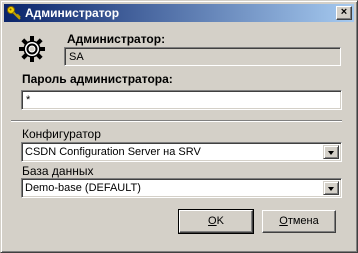 This screenshot has width=358, height=253. I want to click on password-label: Пароль администратора:, so click(97, 79).